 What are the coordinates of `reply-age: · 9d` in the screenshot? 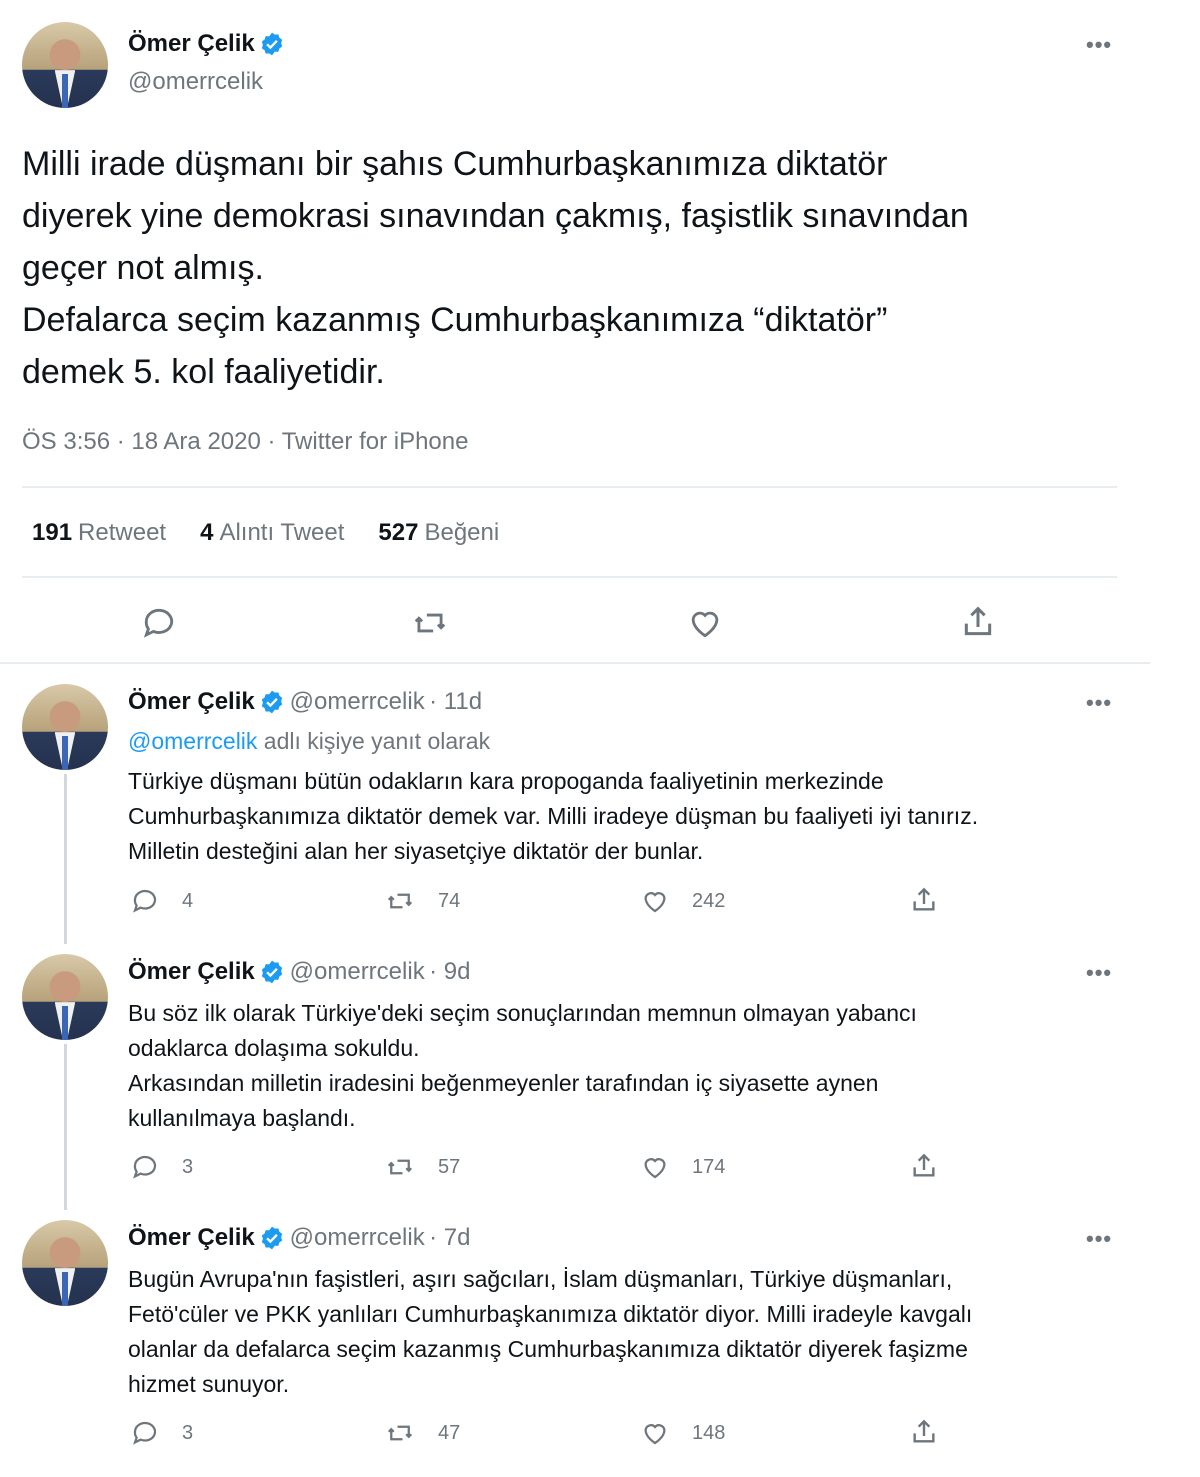 It's located at (449, 971).